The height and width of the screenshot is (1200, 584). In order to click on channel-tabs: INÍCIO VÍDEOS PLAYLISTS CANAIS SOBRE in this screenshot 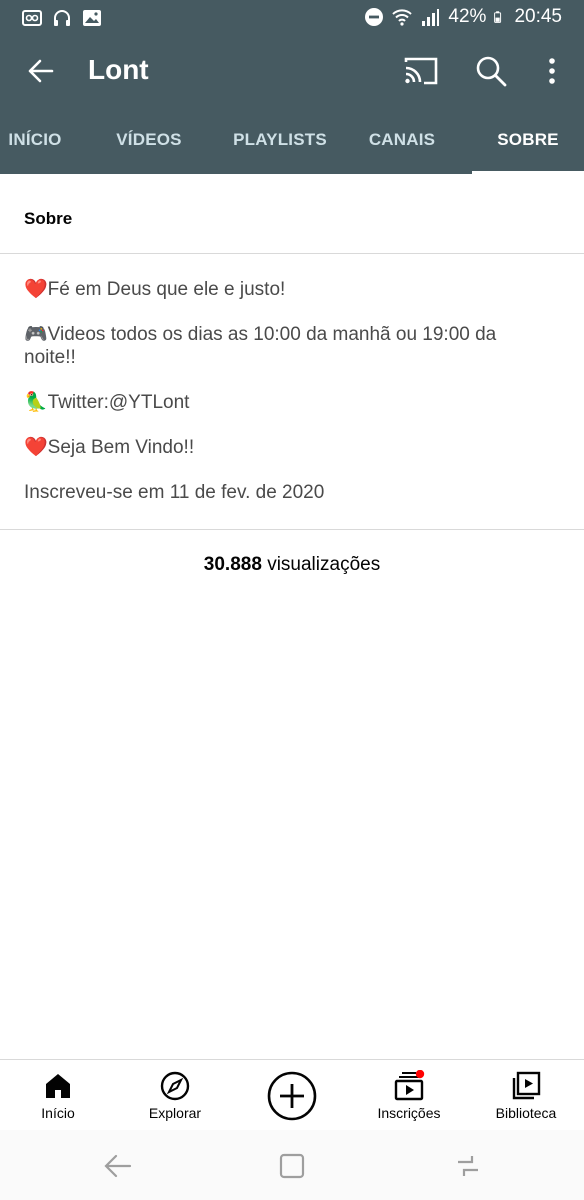, I will do `click(292, 140)`.